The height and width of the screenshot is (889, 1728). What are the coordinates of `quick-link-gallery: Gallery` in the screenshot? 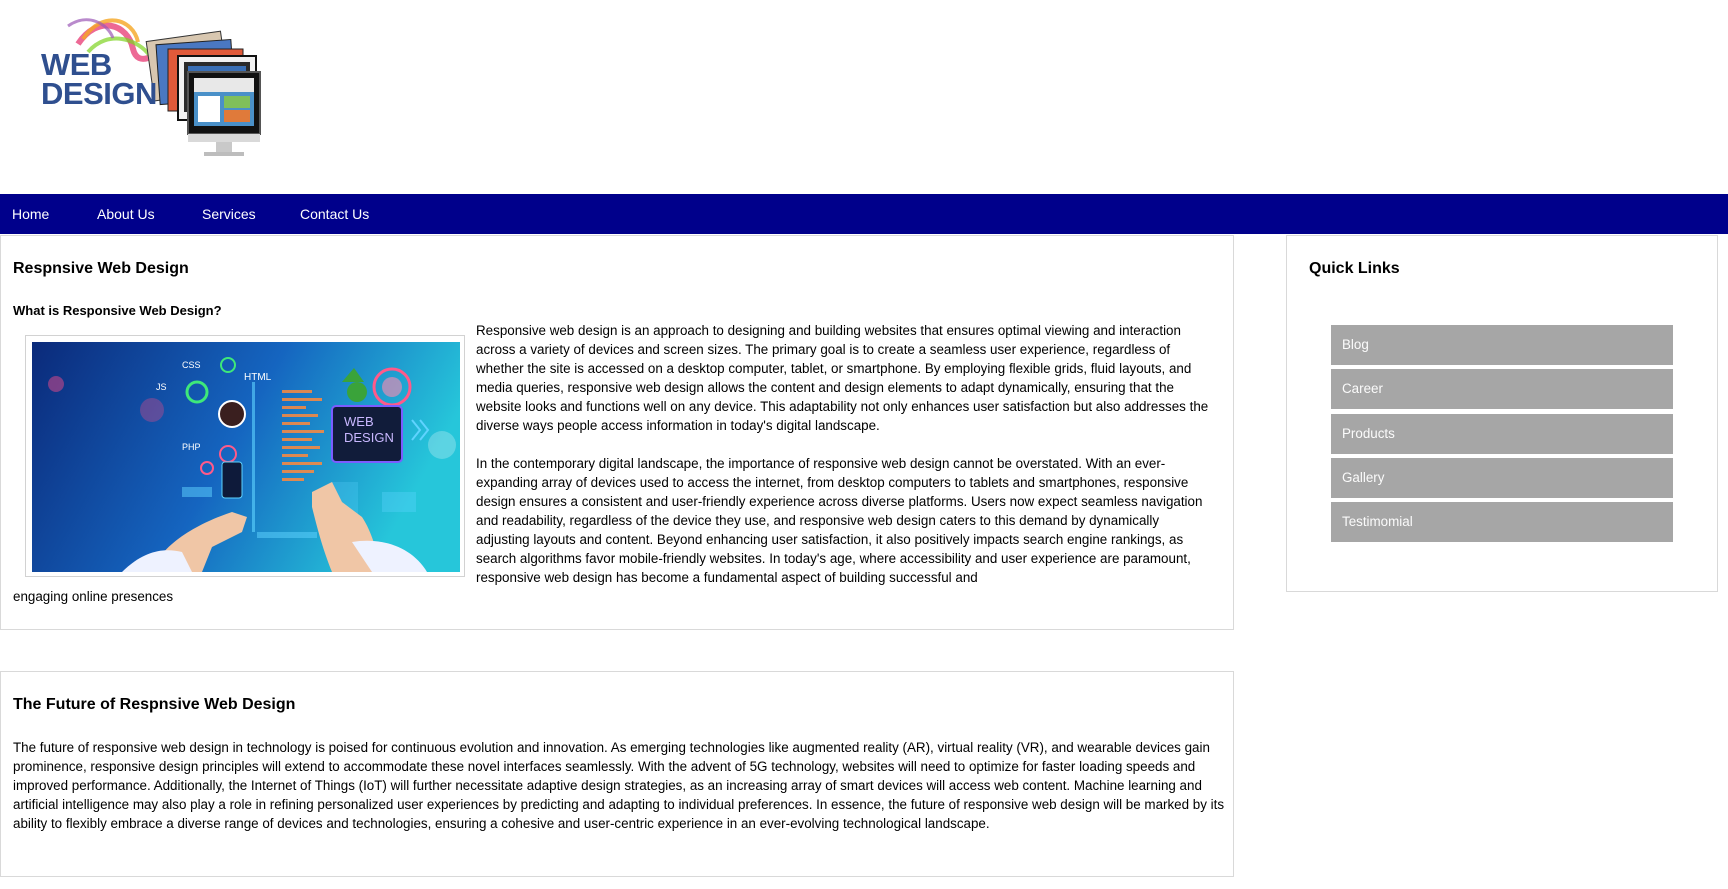 It's located at (1502, 478).